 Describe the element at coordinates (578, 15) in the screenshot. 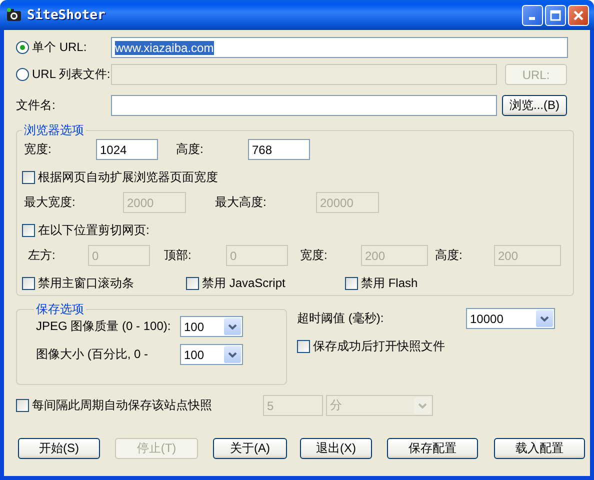

I see `close-icon` at that location.